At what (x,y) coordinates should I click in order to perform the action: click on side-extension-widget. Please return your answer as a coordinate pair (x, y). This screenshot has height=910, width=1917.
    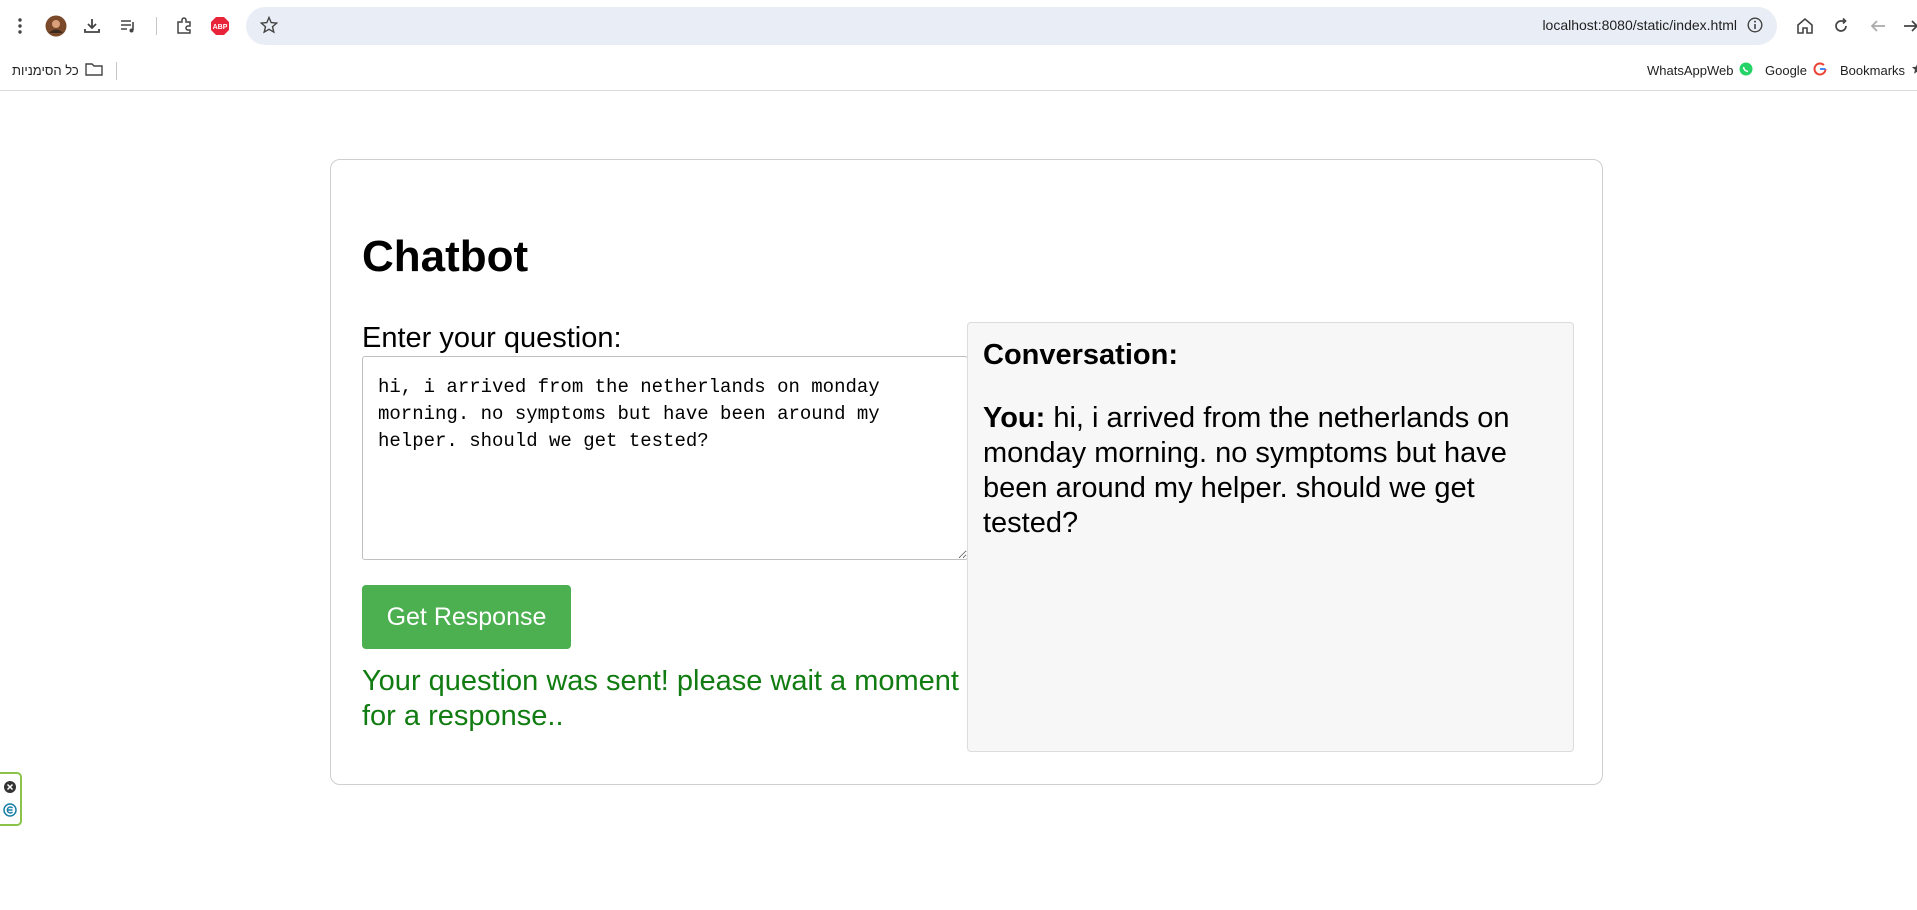
    Looking at the image, I should click on (11, 799).